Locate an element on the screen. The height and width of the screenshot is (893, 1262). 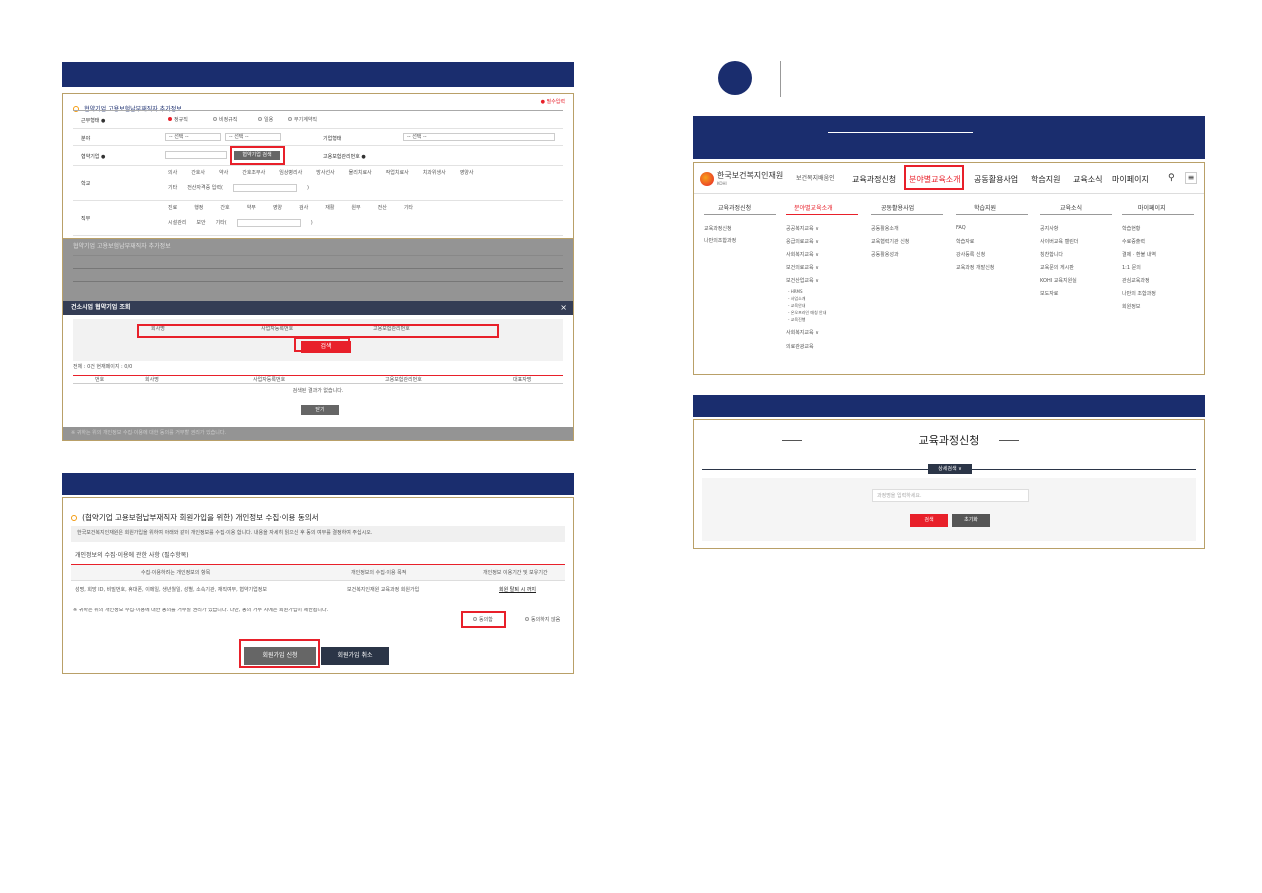
header-underline is located at coordinates (900, 132).